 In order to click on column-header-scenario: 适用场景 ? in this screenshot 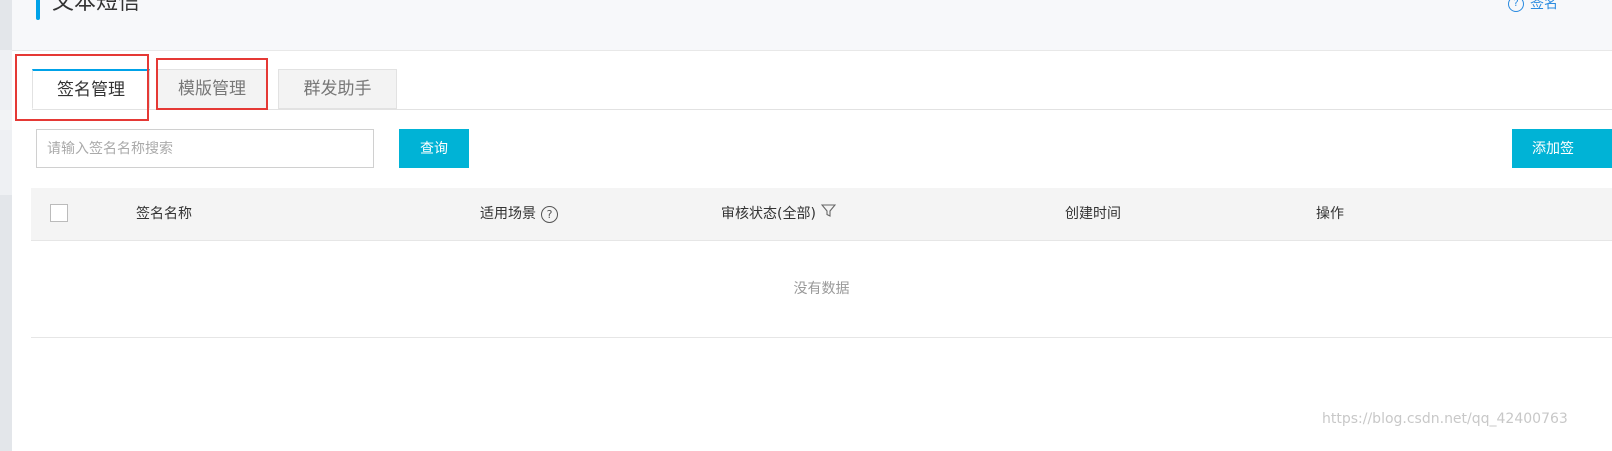, I will do `click(519, 214)`.